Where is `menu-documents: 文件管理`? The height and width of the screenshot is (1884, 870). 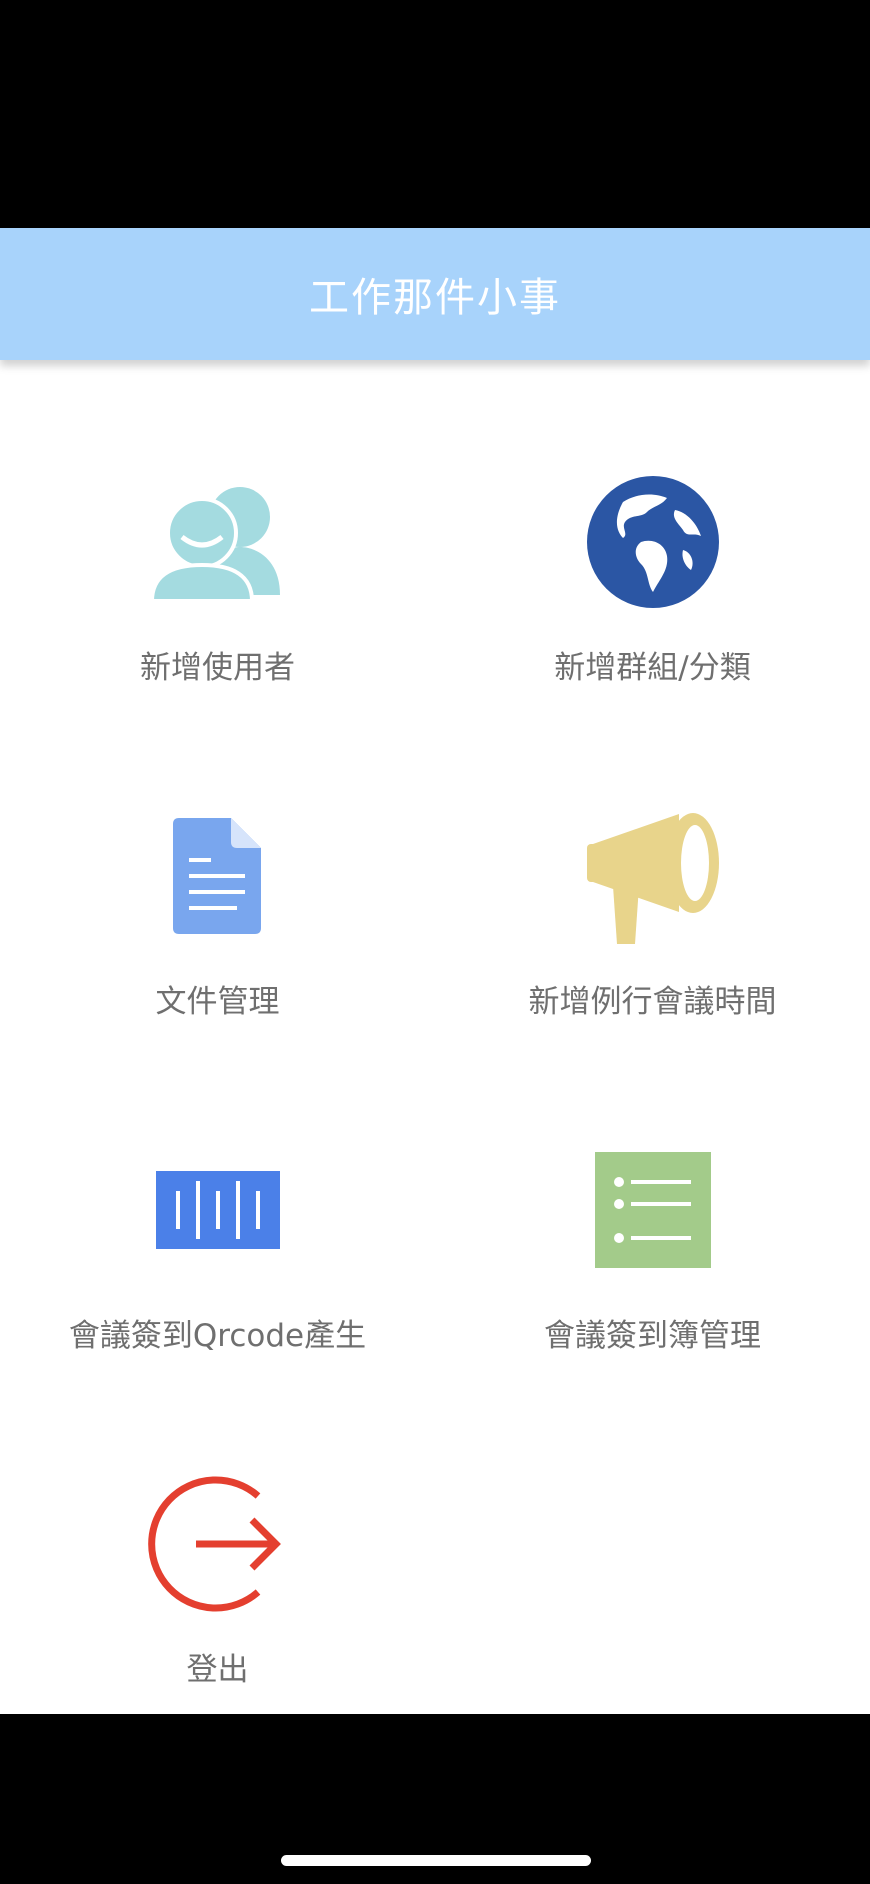
menu-documents: 文件管理 is located at coordinates (217, 946).